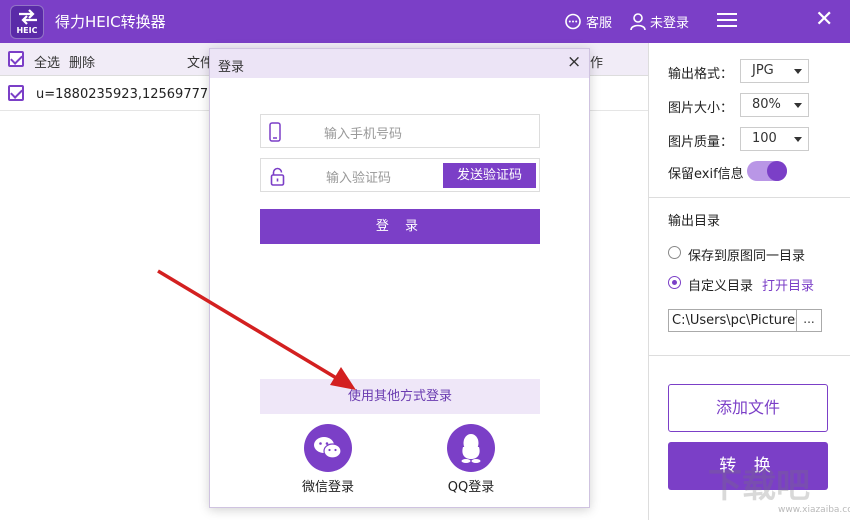 This screenshot has height=520, width=850. Describe the element at coordinates (471, 487) in the screenshot. I see `qq-login-label: QQ登录` at that location.